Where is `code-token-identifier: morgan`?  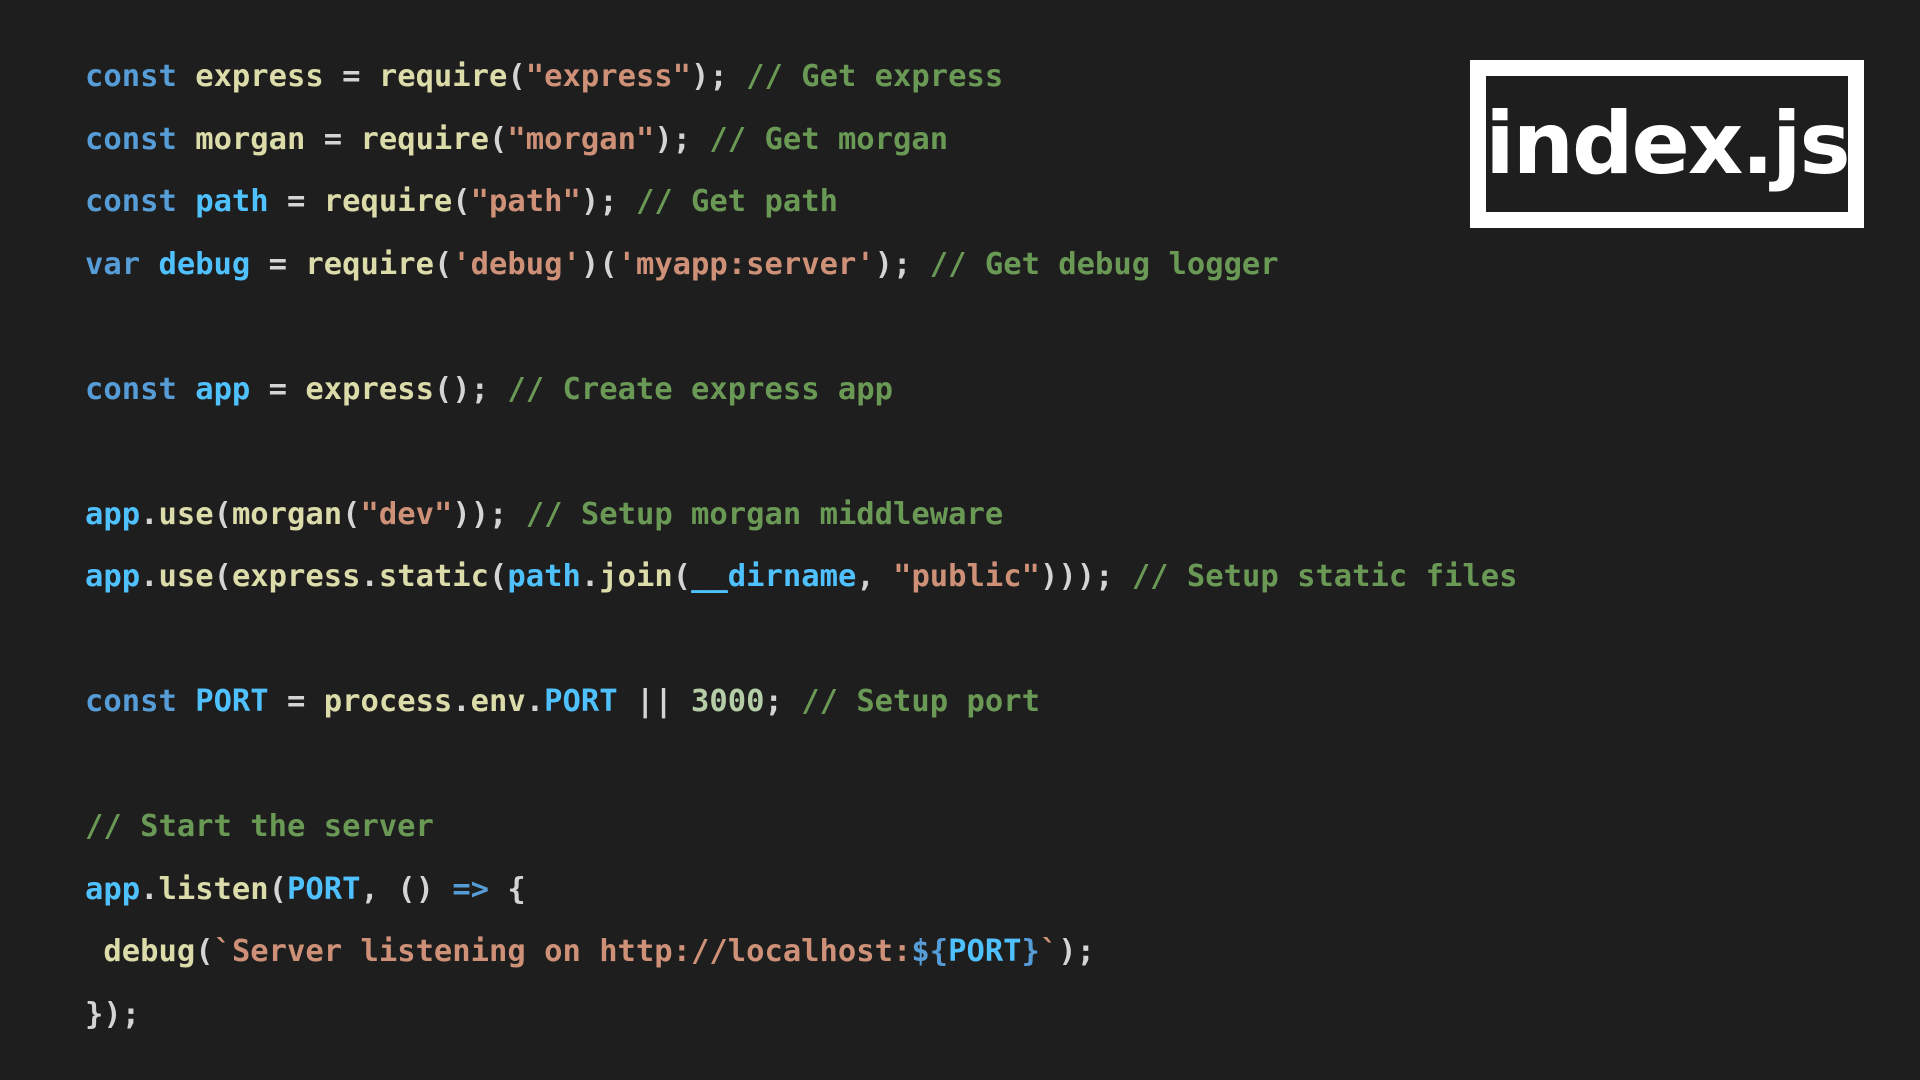
code-token-identifier: morgan is located at coordinates (287, 514).